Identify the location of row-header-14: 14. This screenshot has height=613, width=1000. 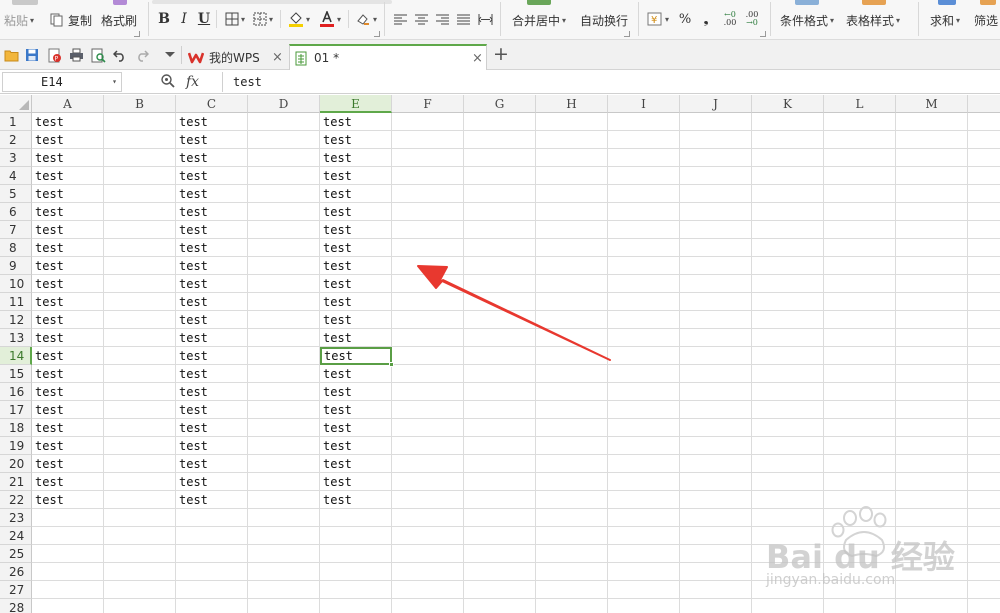
(16, 356).